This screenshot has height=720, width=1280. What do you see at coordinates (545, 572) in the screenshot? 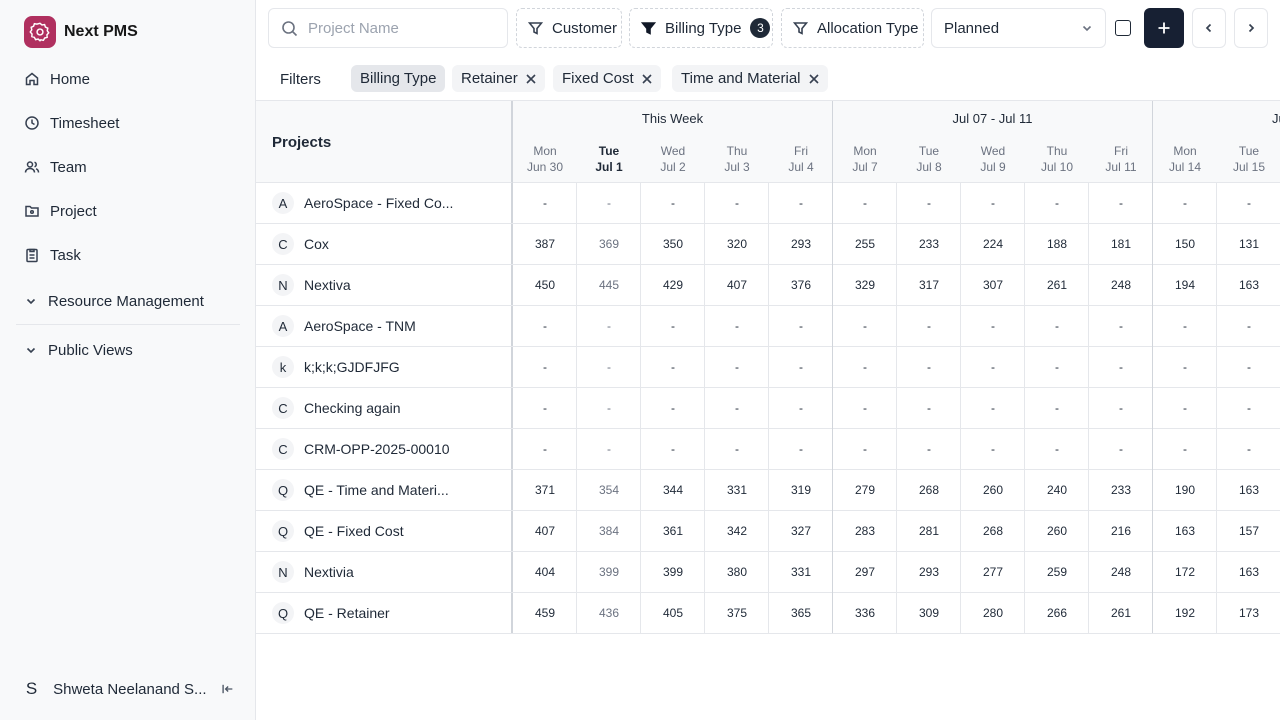
I see `allocation-cell: 404` at bounding box center [545, 572].